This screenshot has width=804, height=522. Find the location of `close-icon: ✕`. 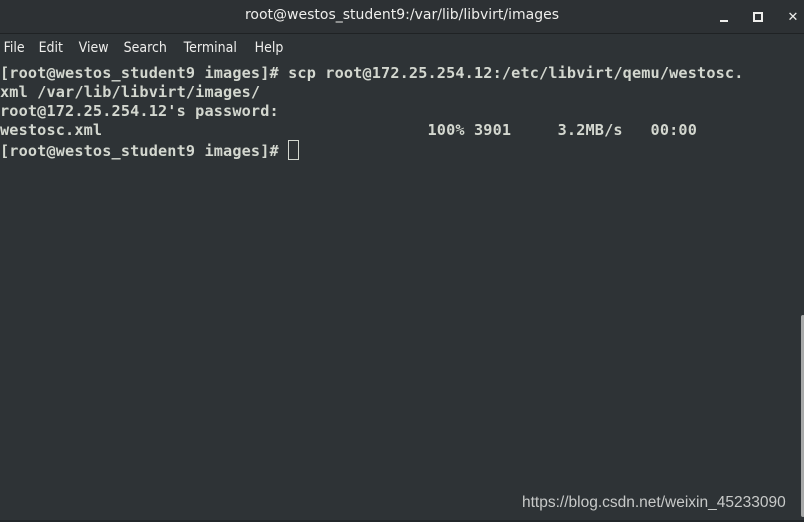

close-icon: ✕ is located at coordinates (793, 17).